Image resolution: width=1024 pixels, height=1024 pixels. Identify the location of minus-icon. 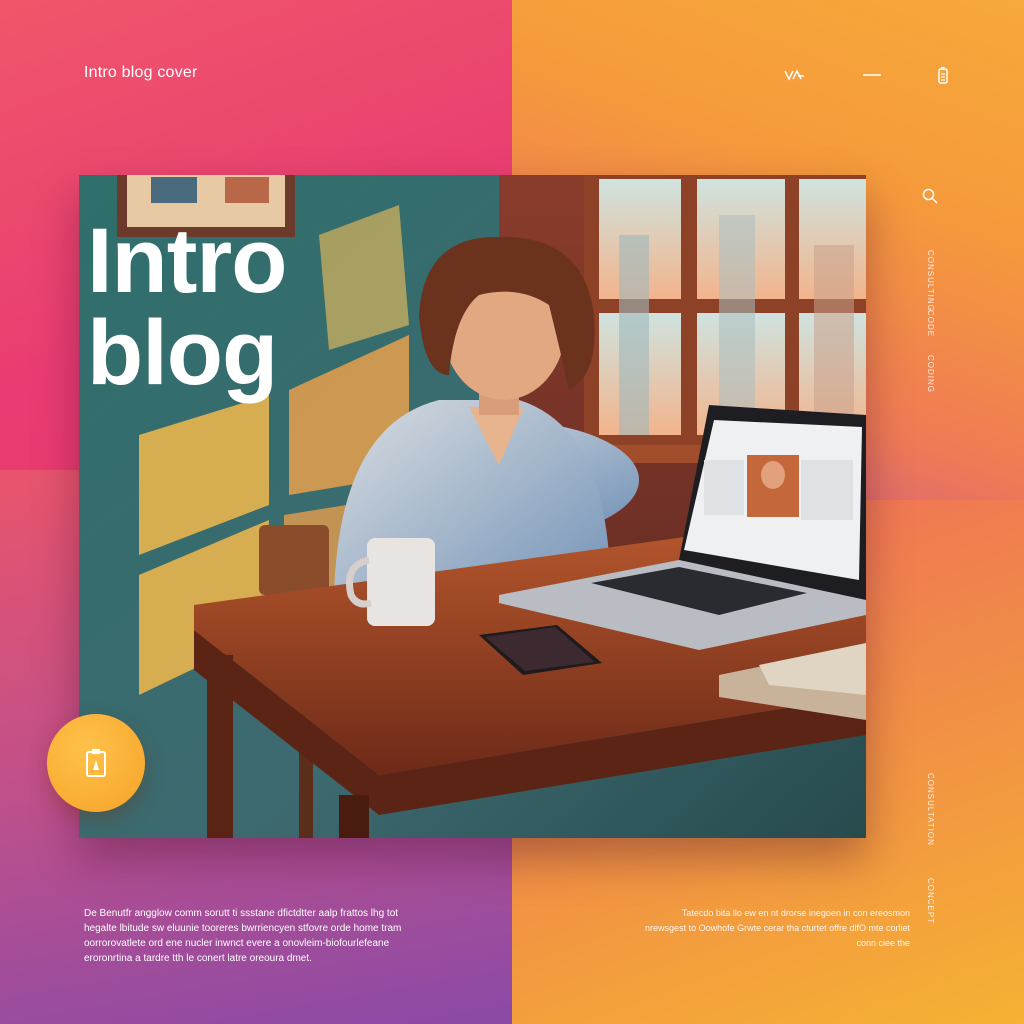
(872, 75).